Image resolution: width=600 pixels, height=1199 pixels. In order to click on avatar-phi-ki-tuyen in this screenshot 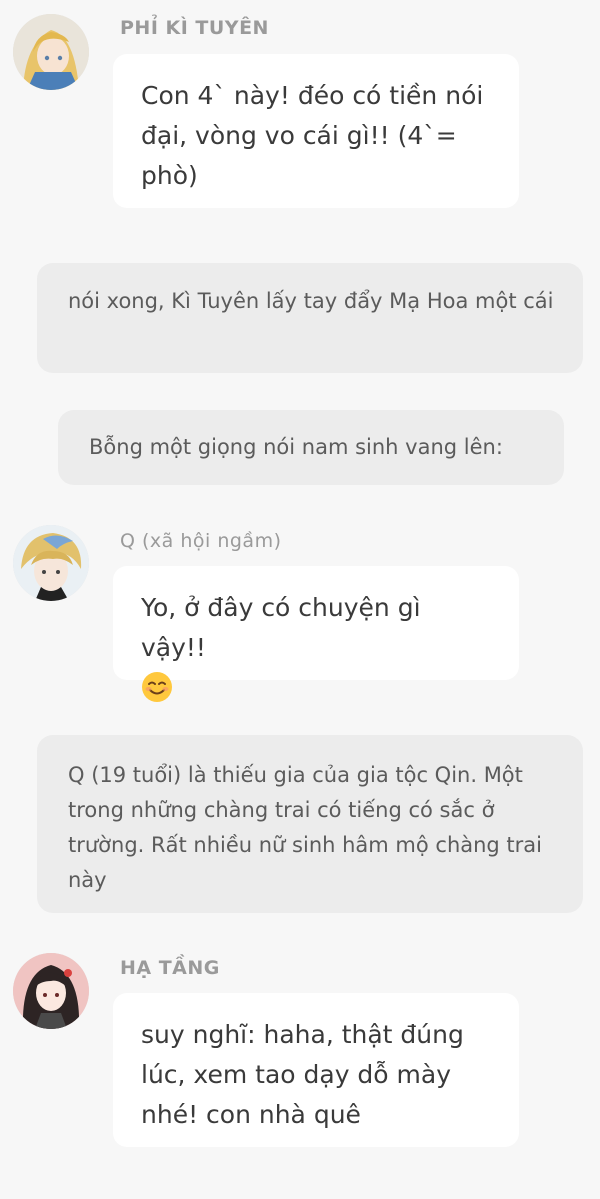, I will do `click(51, 52)`.